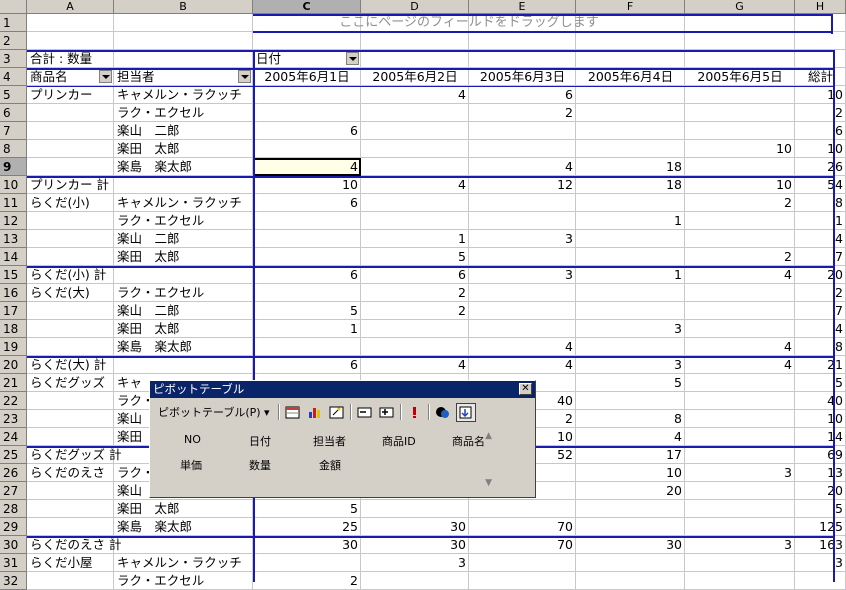 The width and height of the screenshot is (846, 590). I want to click on cell-b18: 楽田 太郎, so click(183, 329).